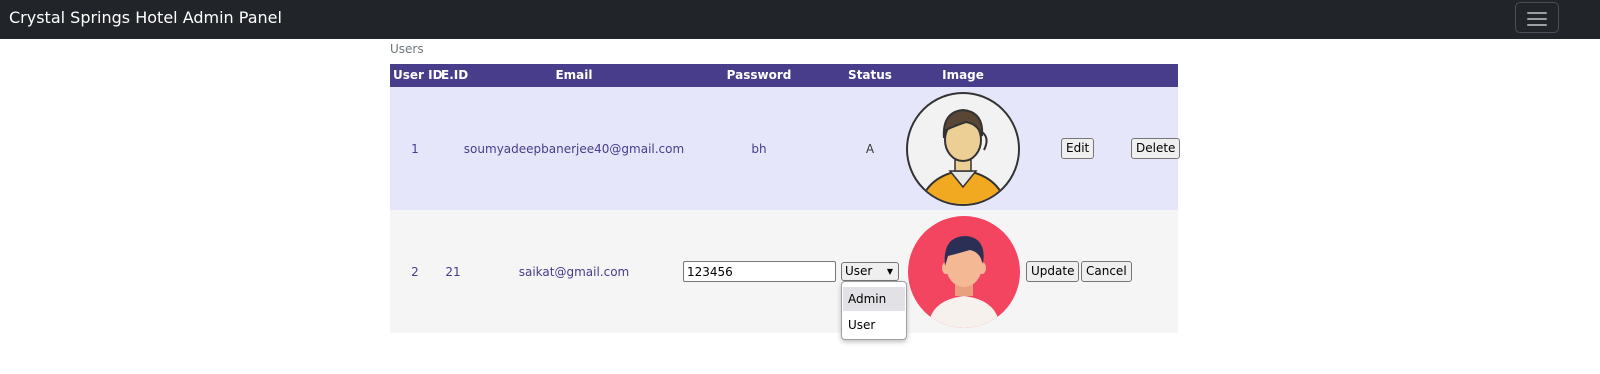 Image resolution: width=1600 pixels, height=374 pixels. I want to click on cell-email: soumyadeepbanerjee40@gmail.com, so click(574, 149).